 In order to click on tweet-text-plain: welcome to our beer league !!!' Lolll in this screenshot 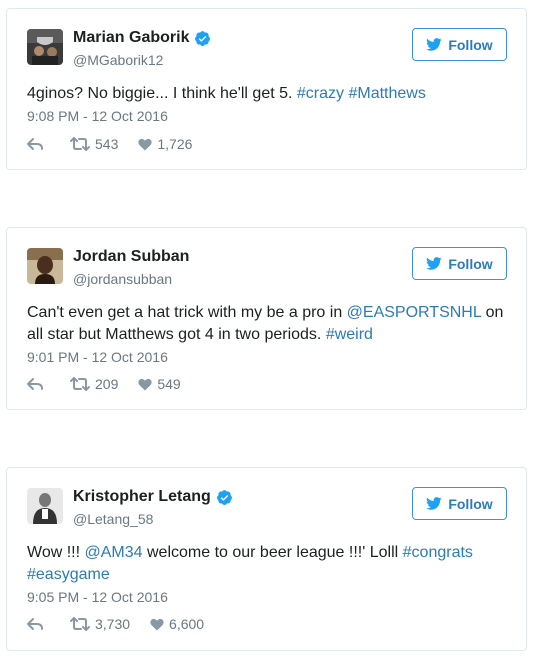, I will do `click(272, 552)`.